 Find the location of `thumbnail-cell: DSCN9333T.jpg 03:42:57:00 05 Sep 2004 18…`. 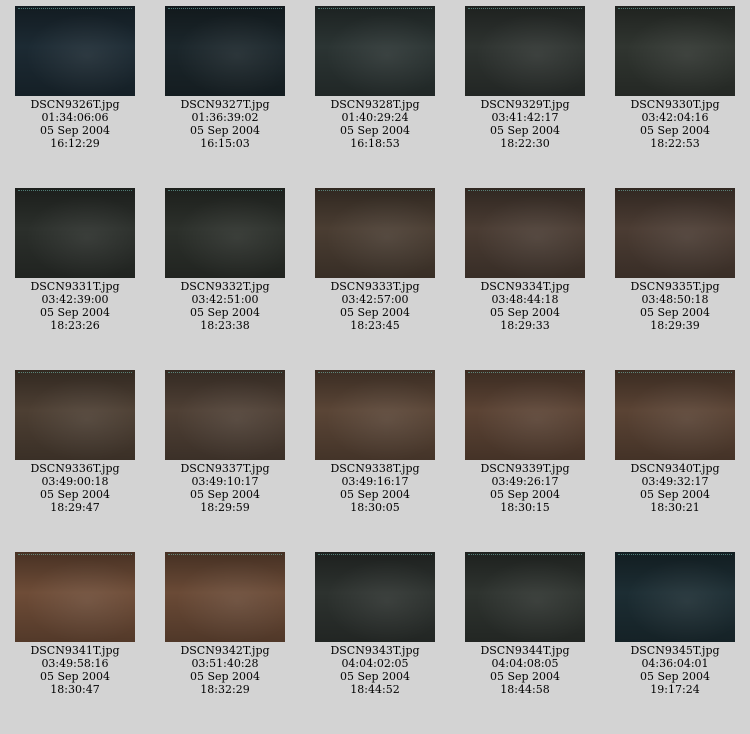

thumbnail-cell: DSCN9333T.jpg 03:42:57:00 05 Sep 2004 18… is located at coordinates (375, 260).